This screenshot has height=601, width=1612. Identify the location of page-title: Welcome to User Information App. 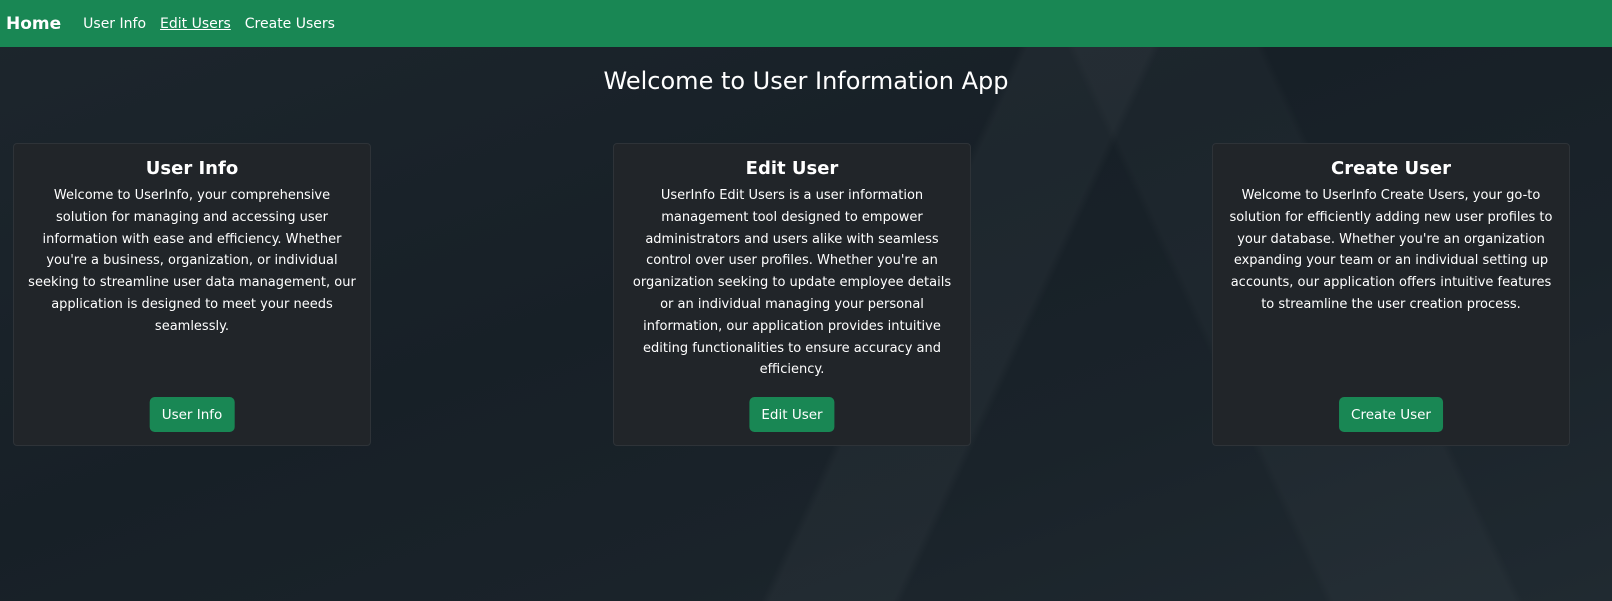
(806, 81).